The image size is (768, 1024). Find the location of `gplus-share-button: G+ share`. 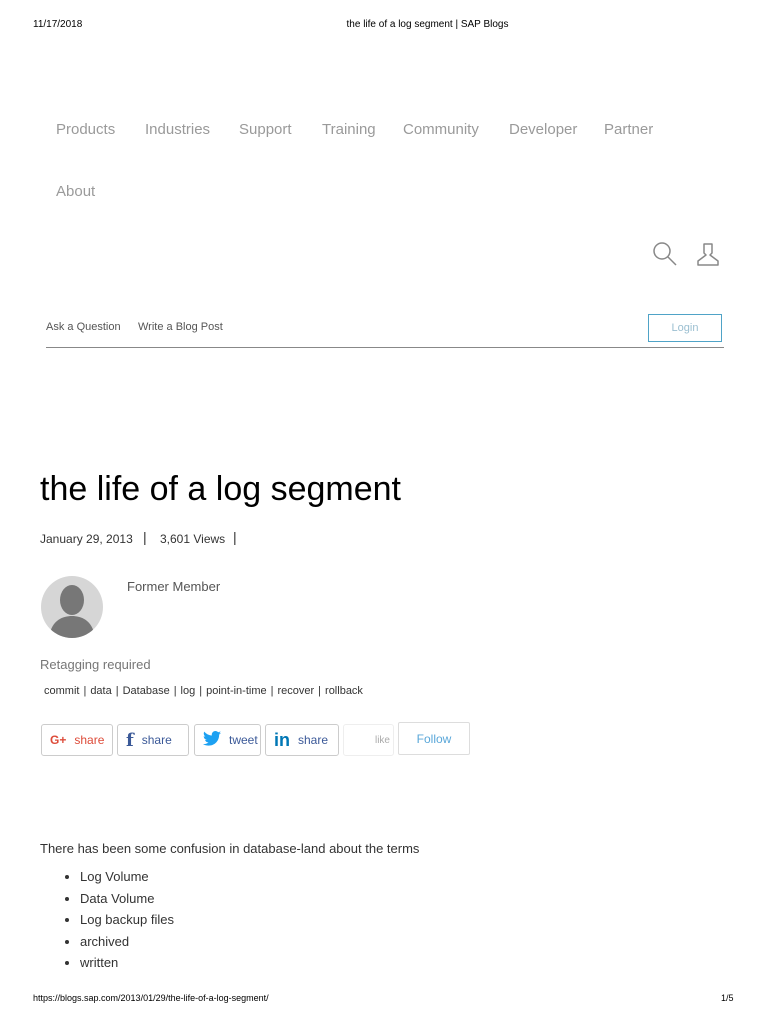

gplus-share-button: G+ share is located at coordinates (77, 740).